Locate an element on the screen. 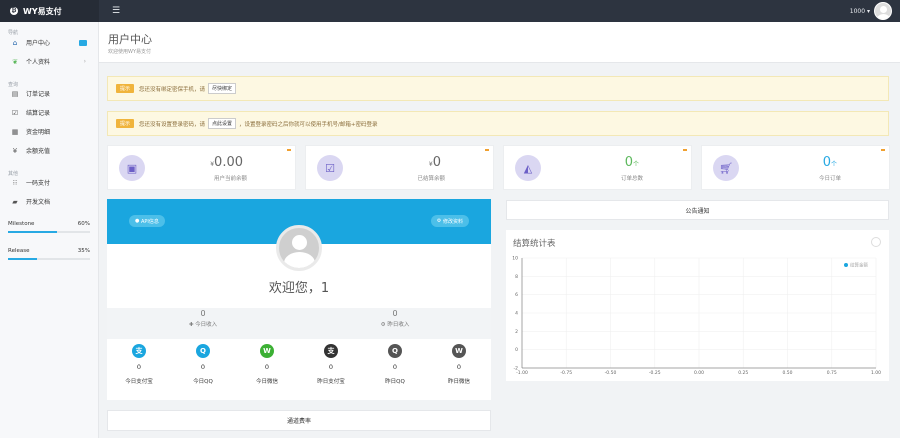 The image size is (900, 438). page-subtitle: 欢迎使用WY易支付 is located at coordinates (129, 52).